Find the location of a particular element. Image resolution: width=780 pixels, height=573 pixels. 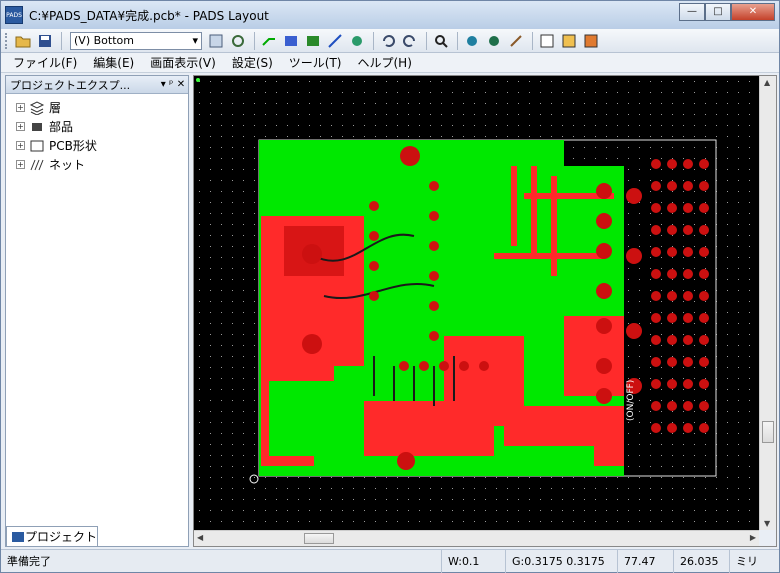

pane-header: プロジェクトエクスプ... ▾ ᵖ ✕ is located at coordinates (97, 85).